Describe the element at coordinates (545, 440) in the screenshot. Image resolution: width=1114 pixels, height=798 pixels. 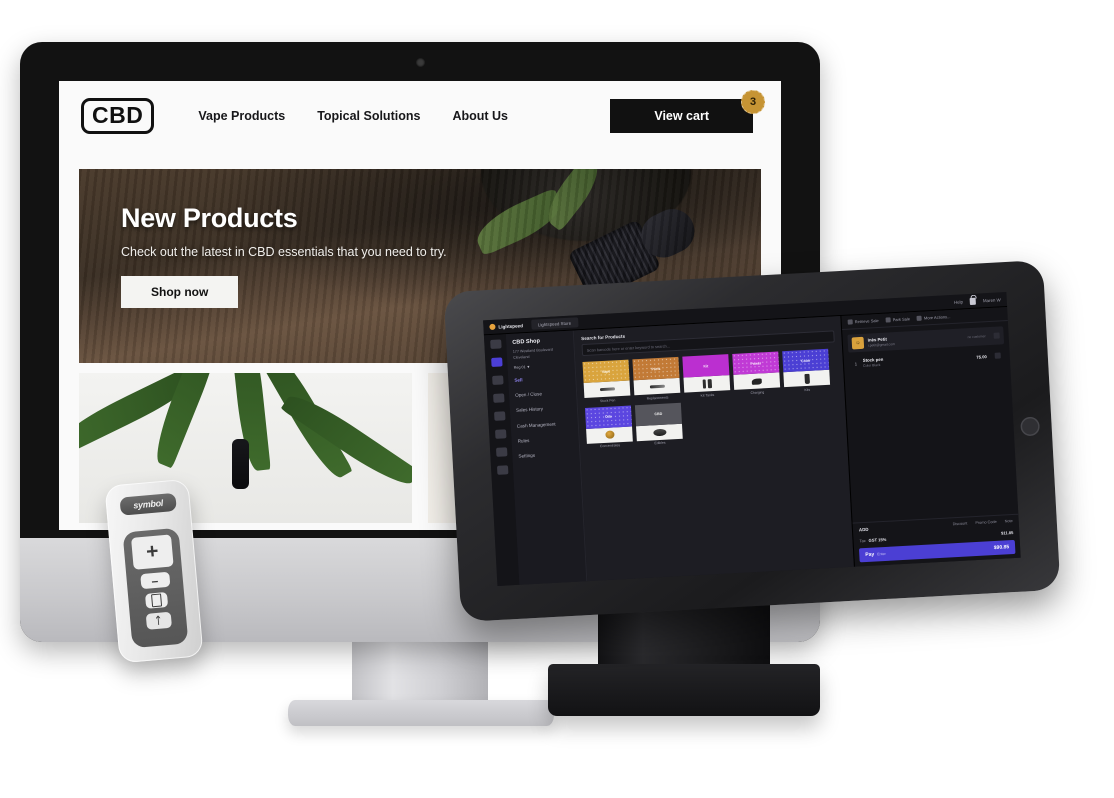
I see `menu-item-rules: Rules` at that location.